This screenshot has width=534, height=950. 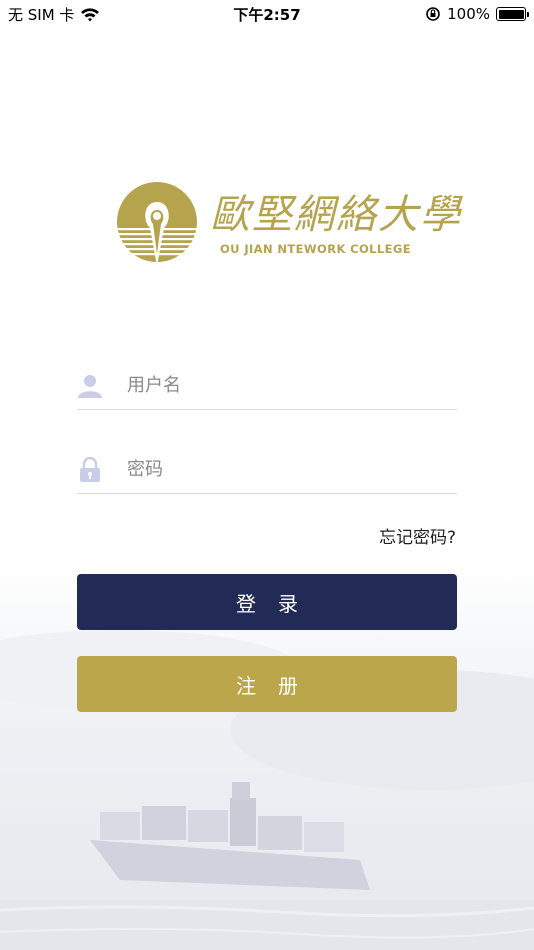 What do you see at coordinates (512, 14) in the screenshot?
I see `battery-icon` at bounding box center [512, 14].